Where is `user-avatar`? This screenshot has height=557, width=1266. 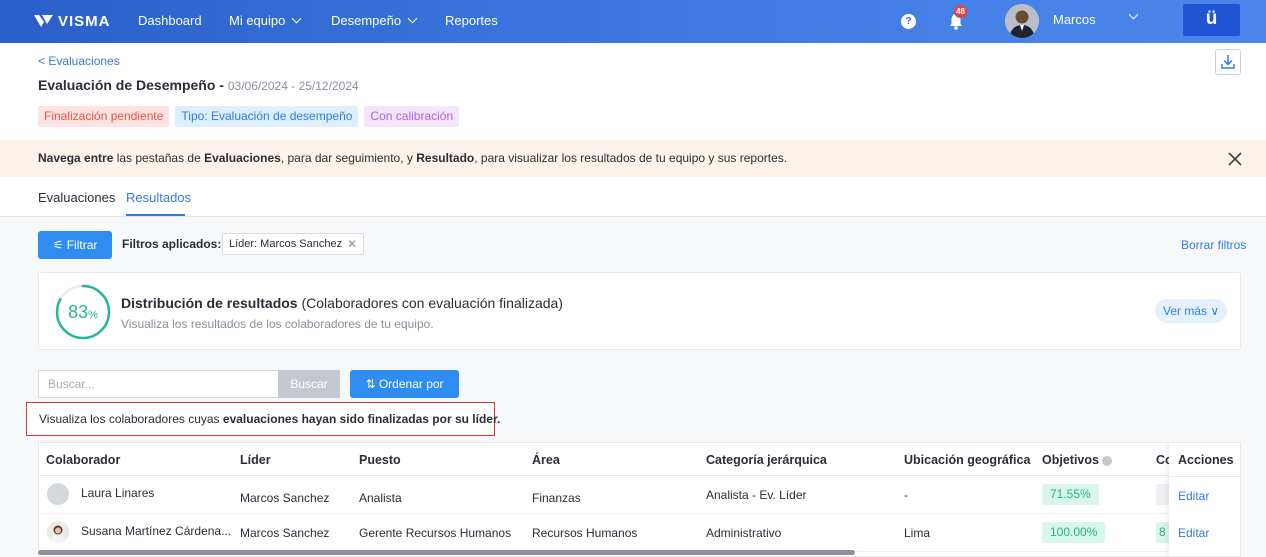
user-avatar is located at coordinates (1022, 21).